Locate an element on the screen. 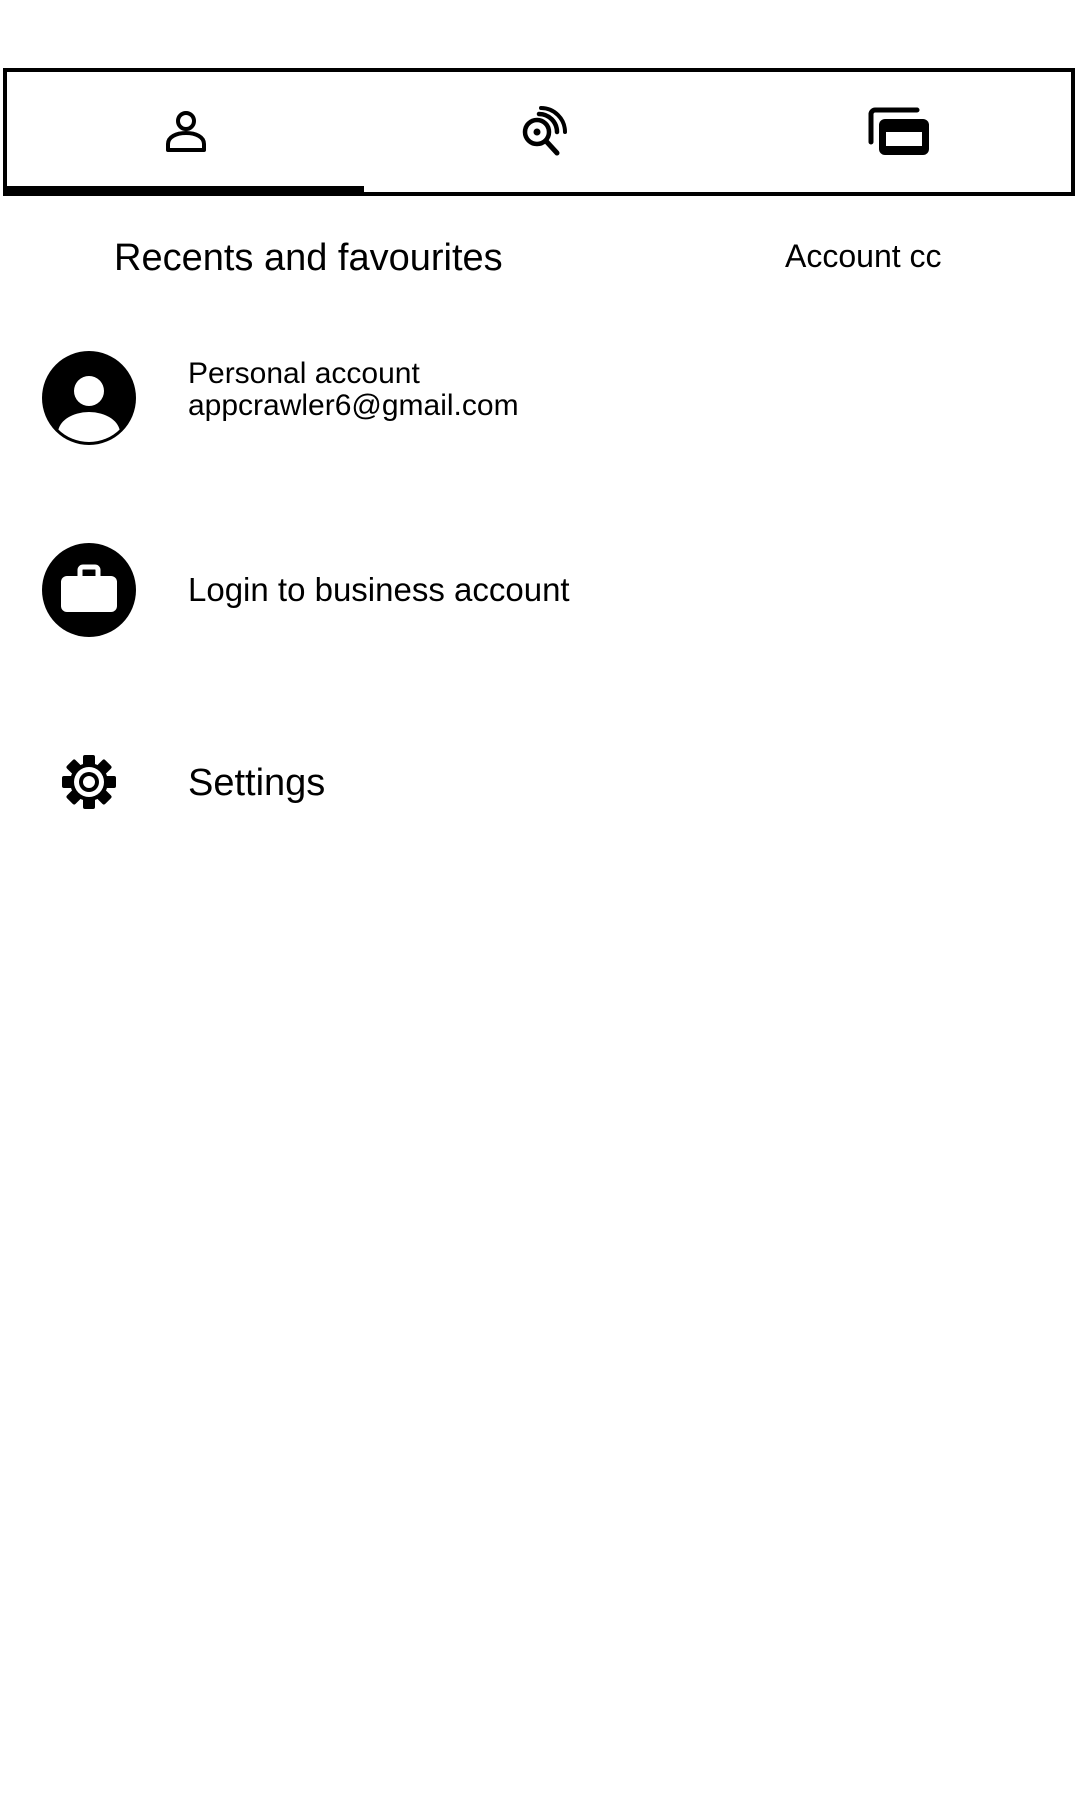 This screenshot has height=1800, width=1080. cards-icon is located at coordinates (898, 131).